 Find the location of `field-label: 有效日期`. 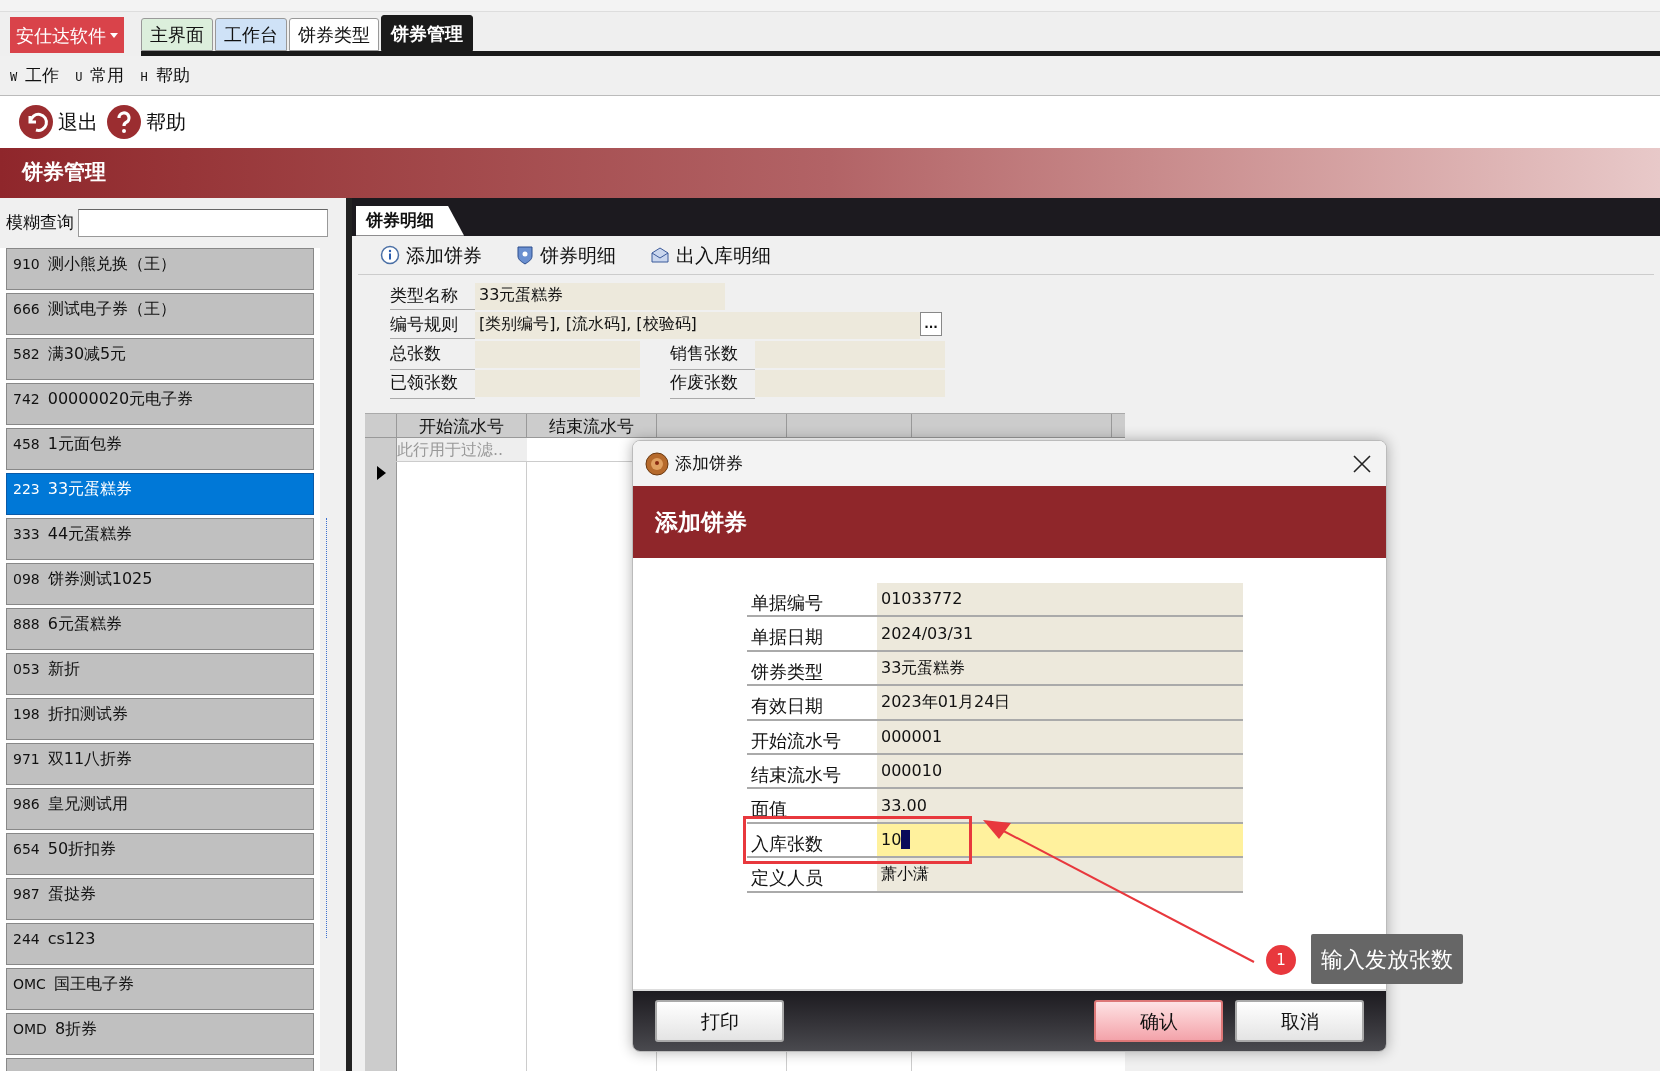

field-label: 有效日期 is located at coordinates (787, 706).